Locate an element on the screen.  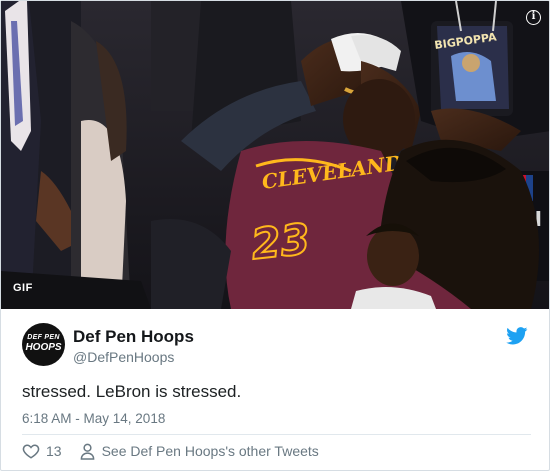
person-icon is located at coordinates (87, 451).